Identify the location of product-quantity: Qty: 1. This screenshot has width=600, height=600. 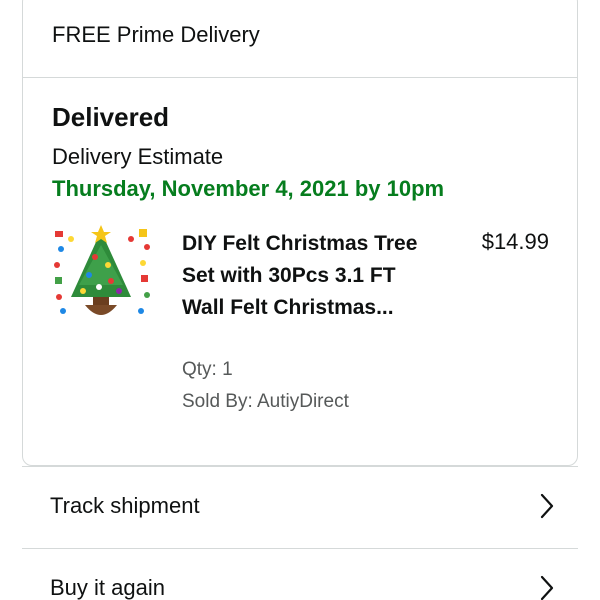
(207, 369).